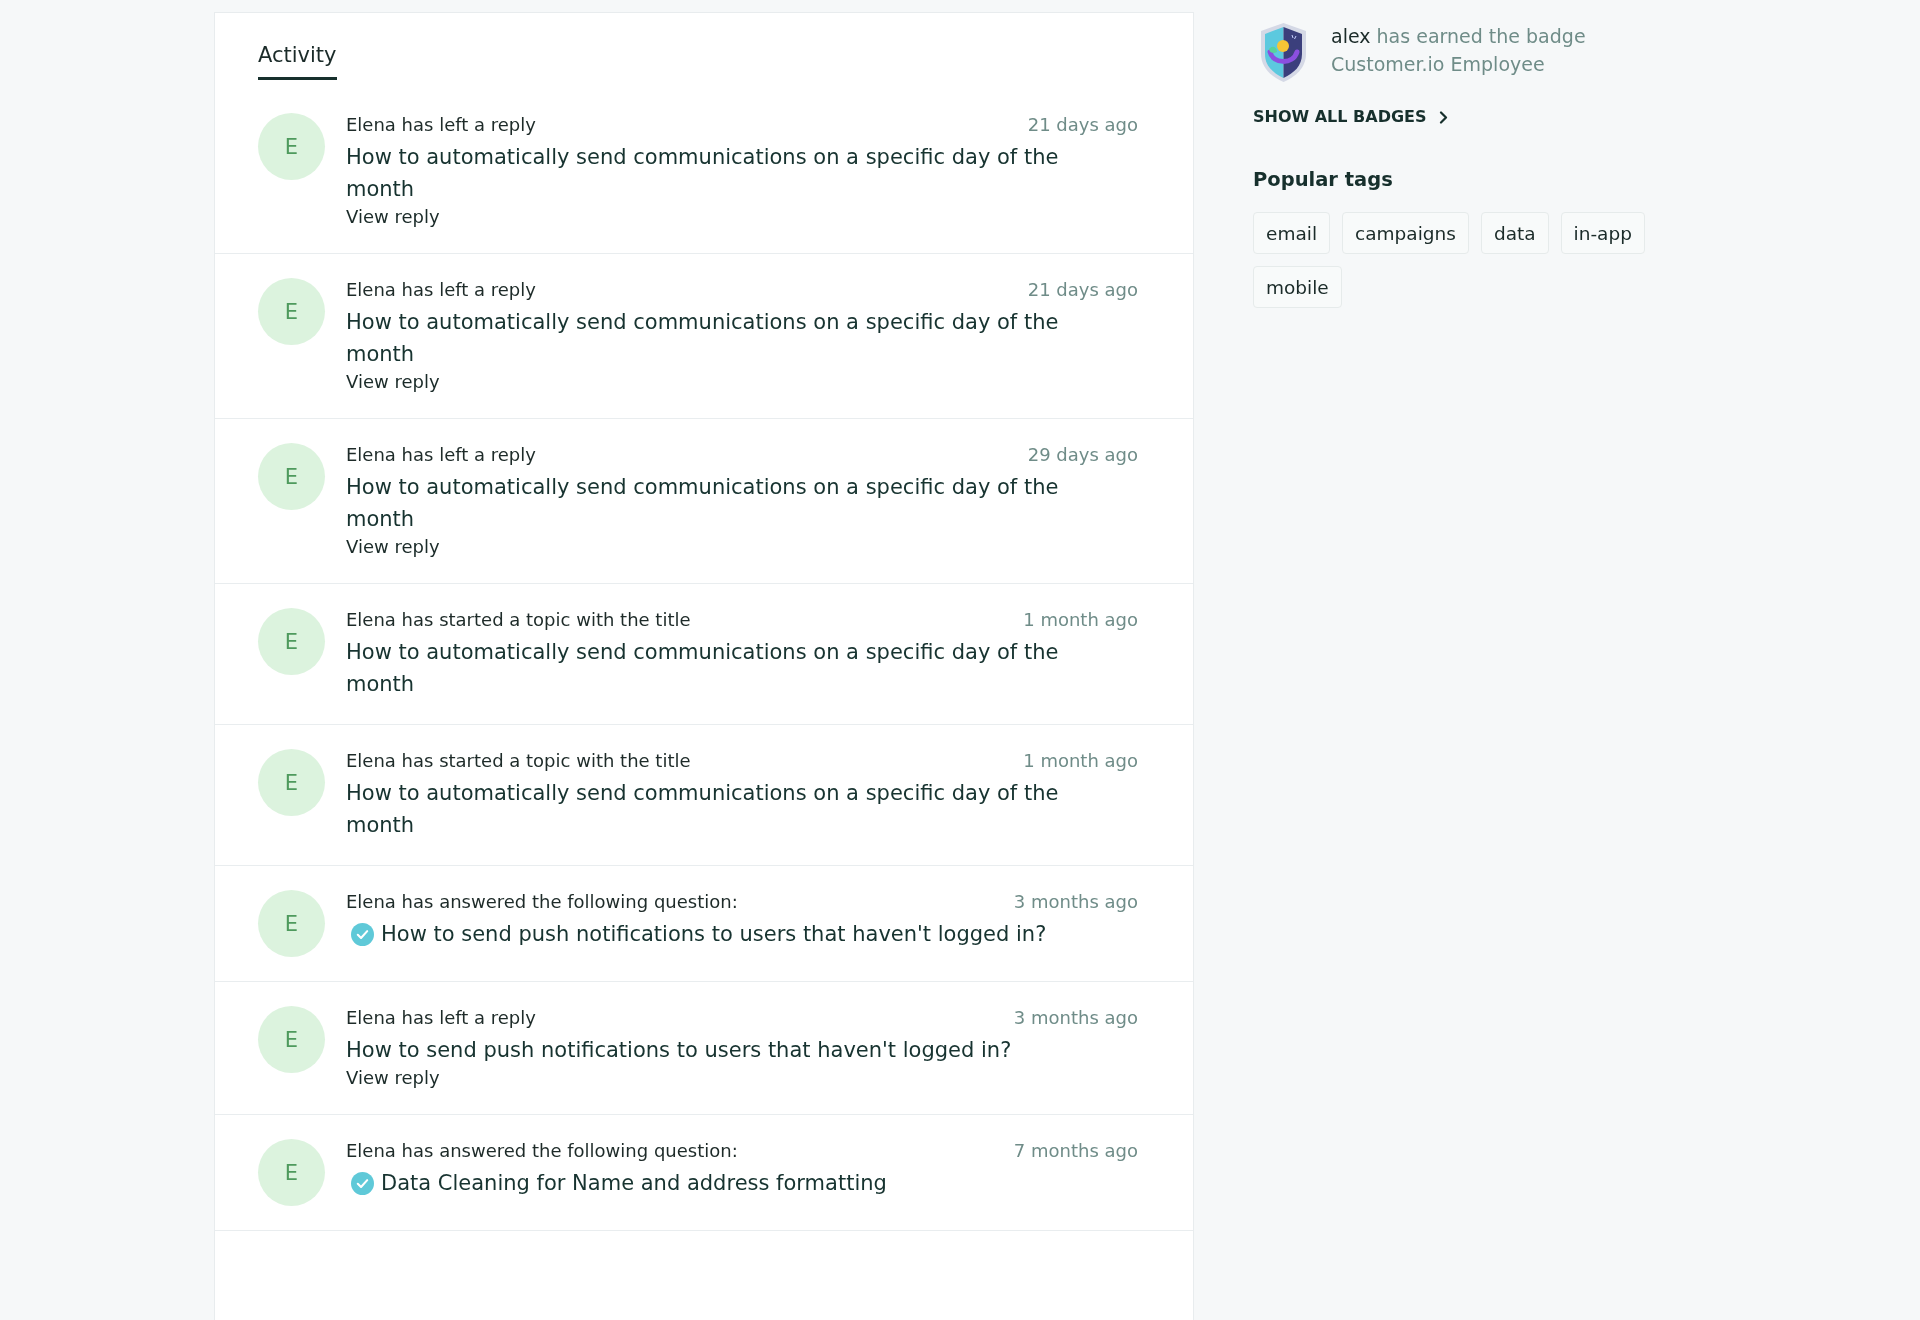 The width and height of the screenshot is (1920, 1320). What do you see at coordinates (1350, 117) in the screenshot?
I see `show-all-badges-link: SHOW ALL BADGES` at bounding box center [1350, 117].